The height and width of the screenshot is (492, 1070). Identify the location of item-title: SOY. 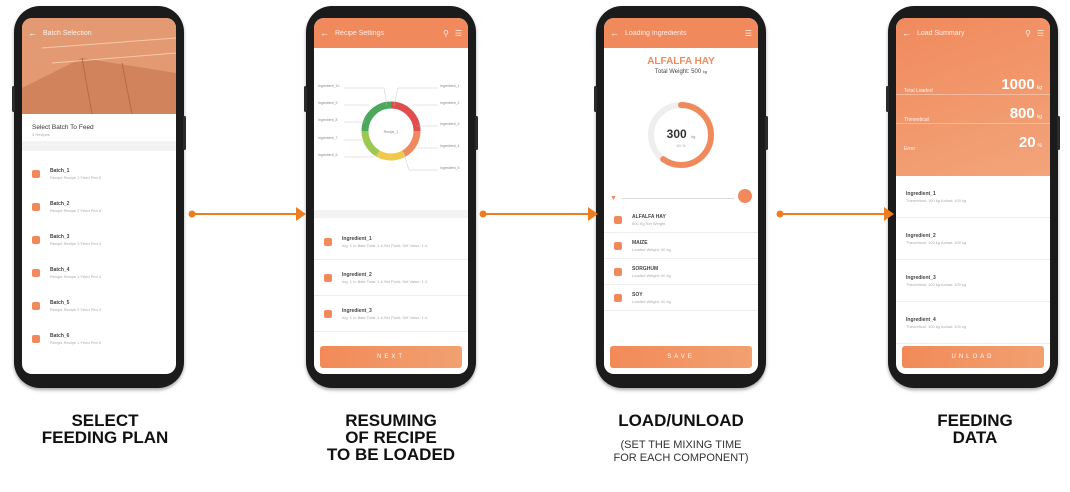
(637, 294).